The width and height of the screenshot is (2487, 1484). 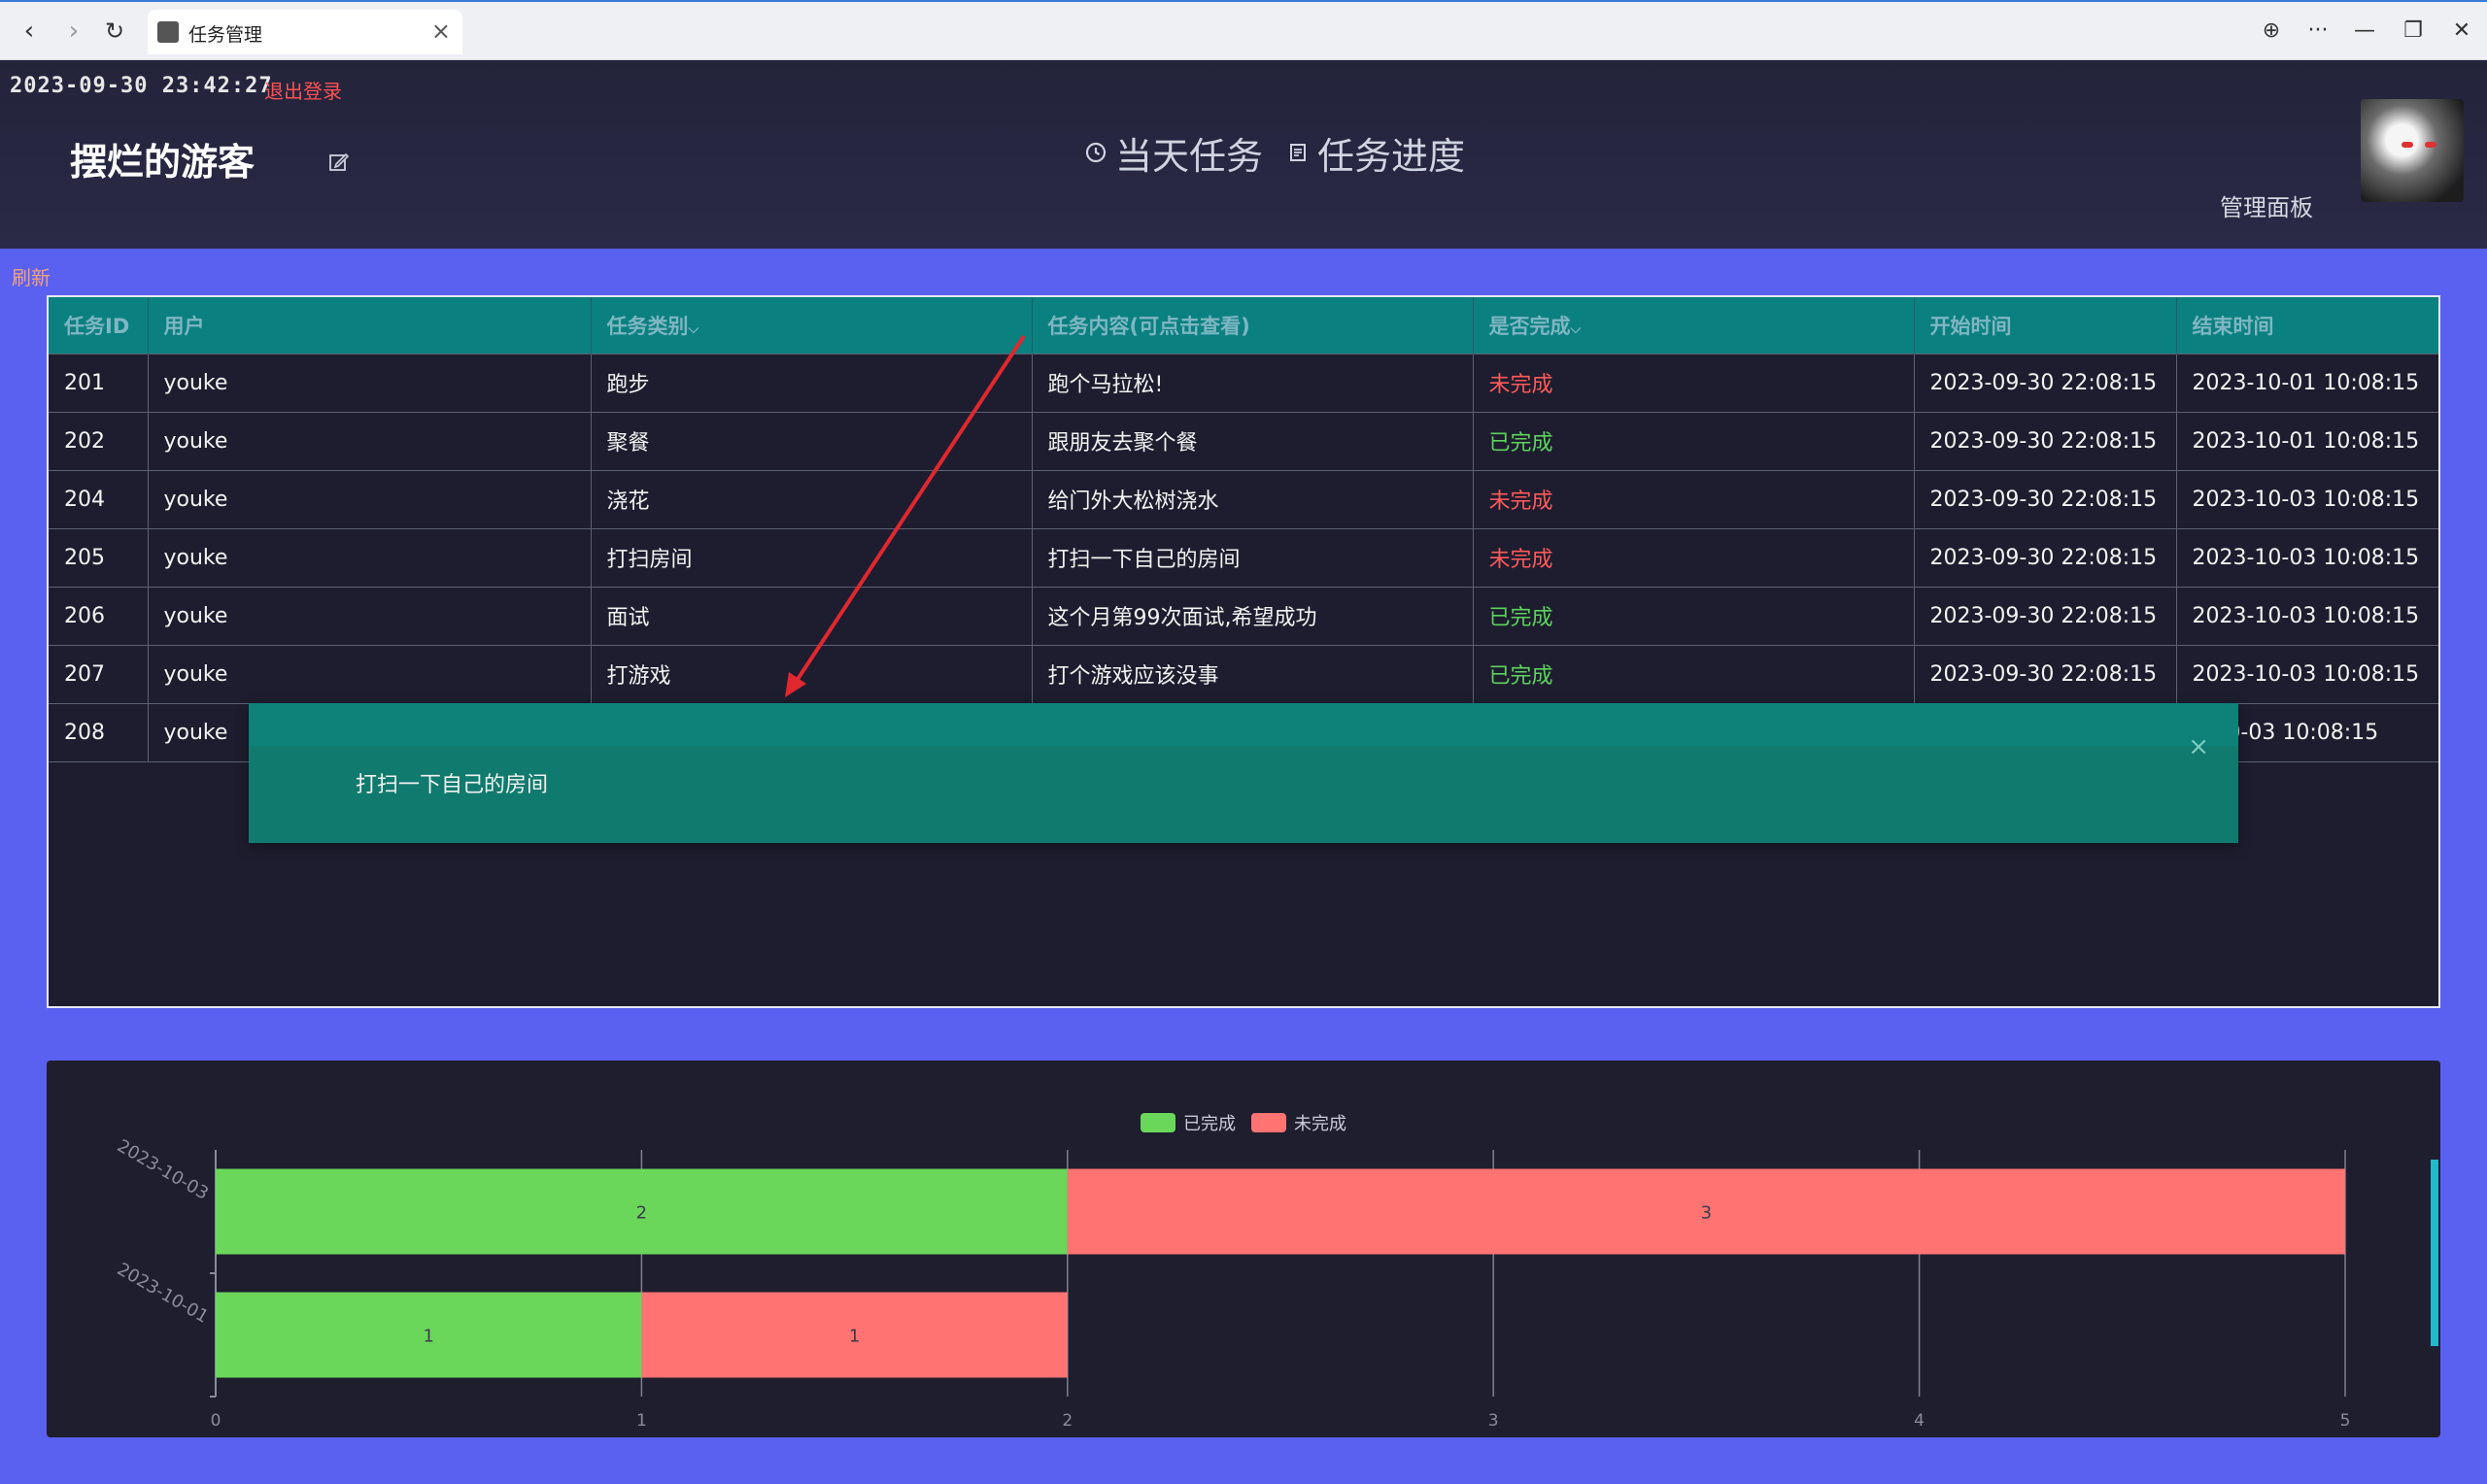 I want to click on cell-id: 208, so click(x=99, y=731).